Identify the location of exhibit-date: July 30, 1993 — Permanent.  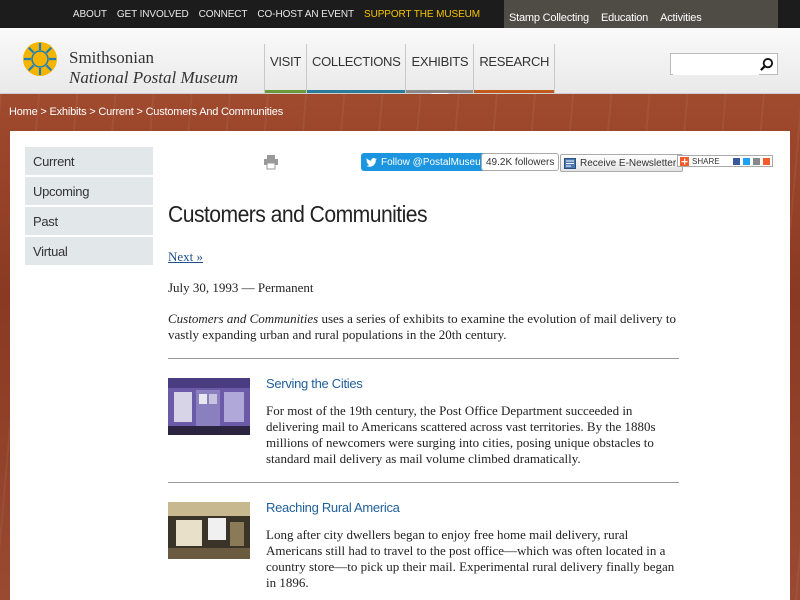
(241, 287).